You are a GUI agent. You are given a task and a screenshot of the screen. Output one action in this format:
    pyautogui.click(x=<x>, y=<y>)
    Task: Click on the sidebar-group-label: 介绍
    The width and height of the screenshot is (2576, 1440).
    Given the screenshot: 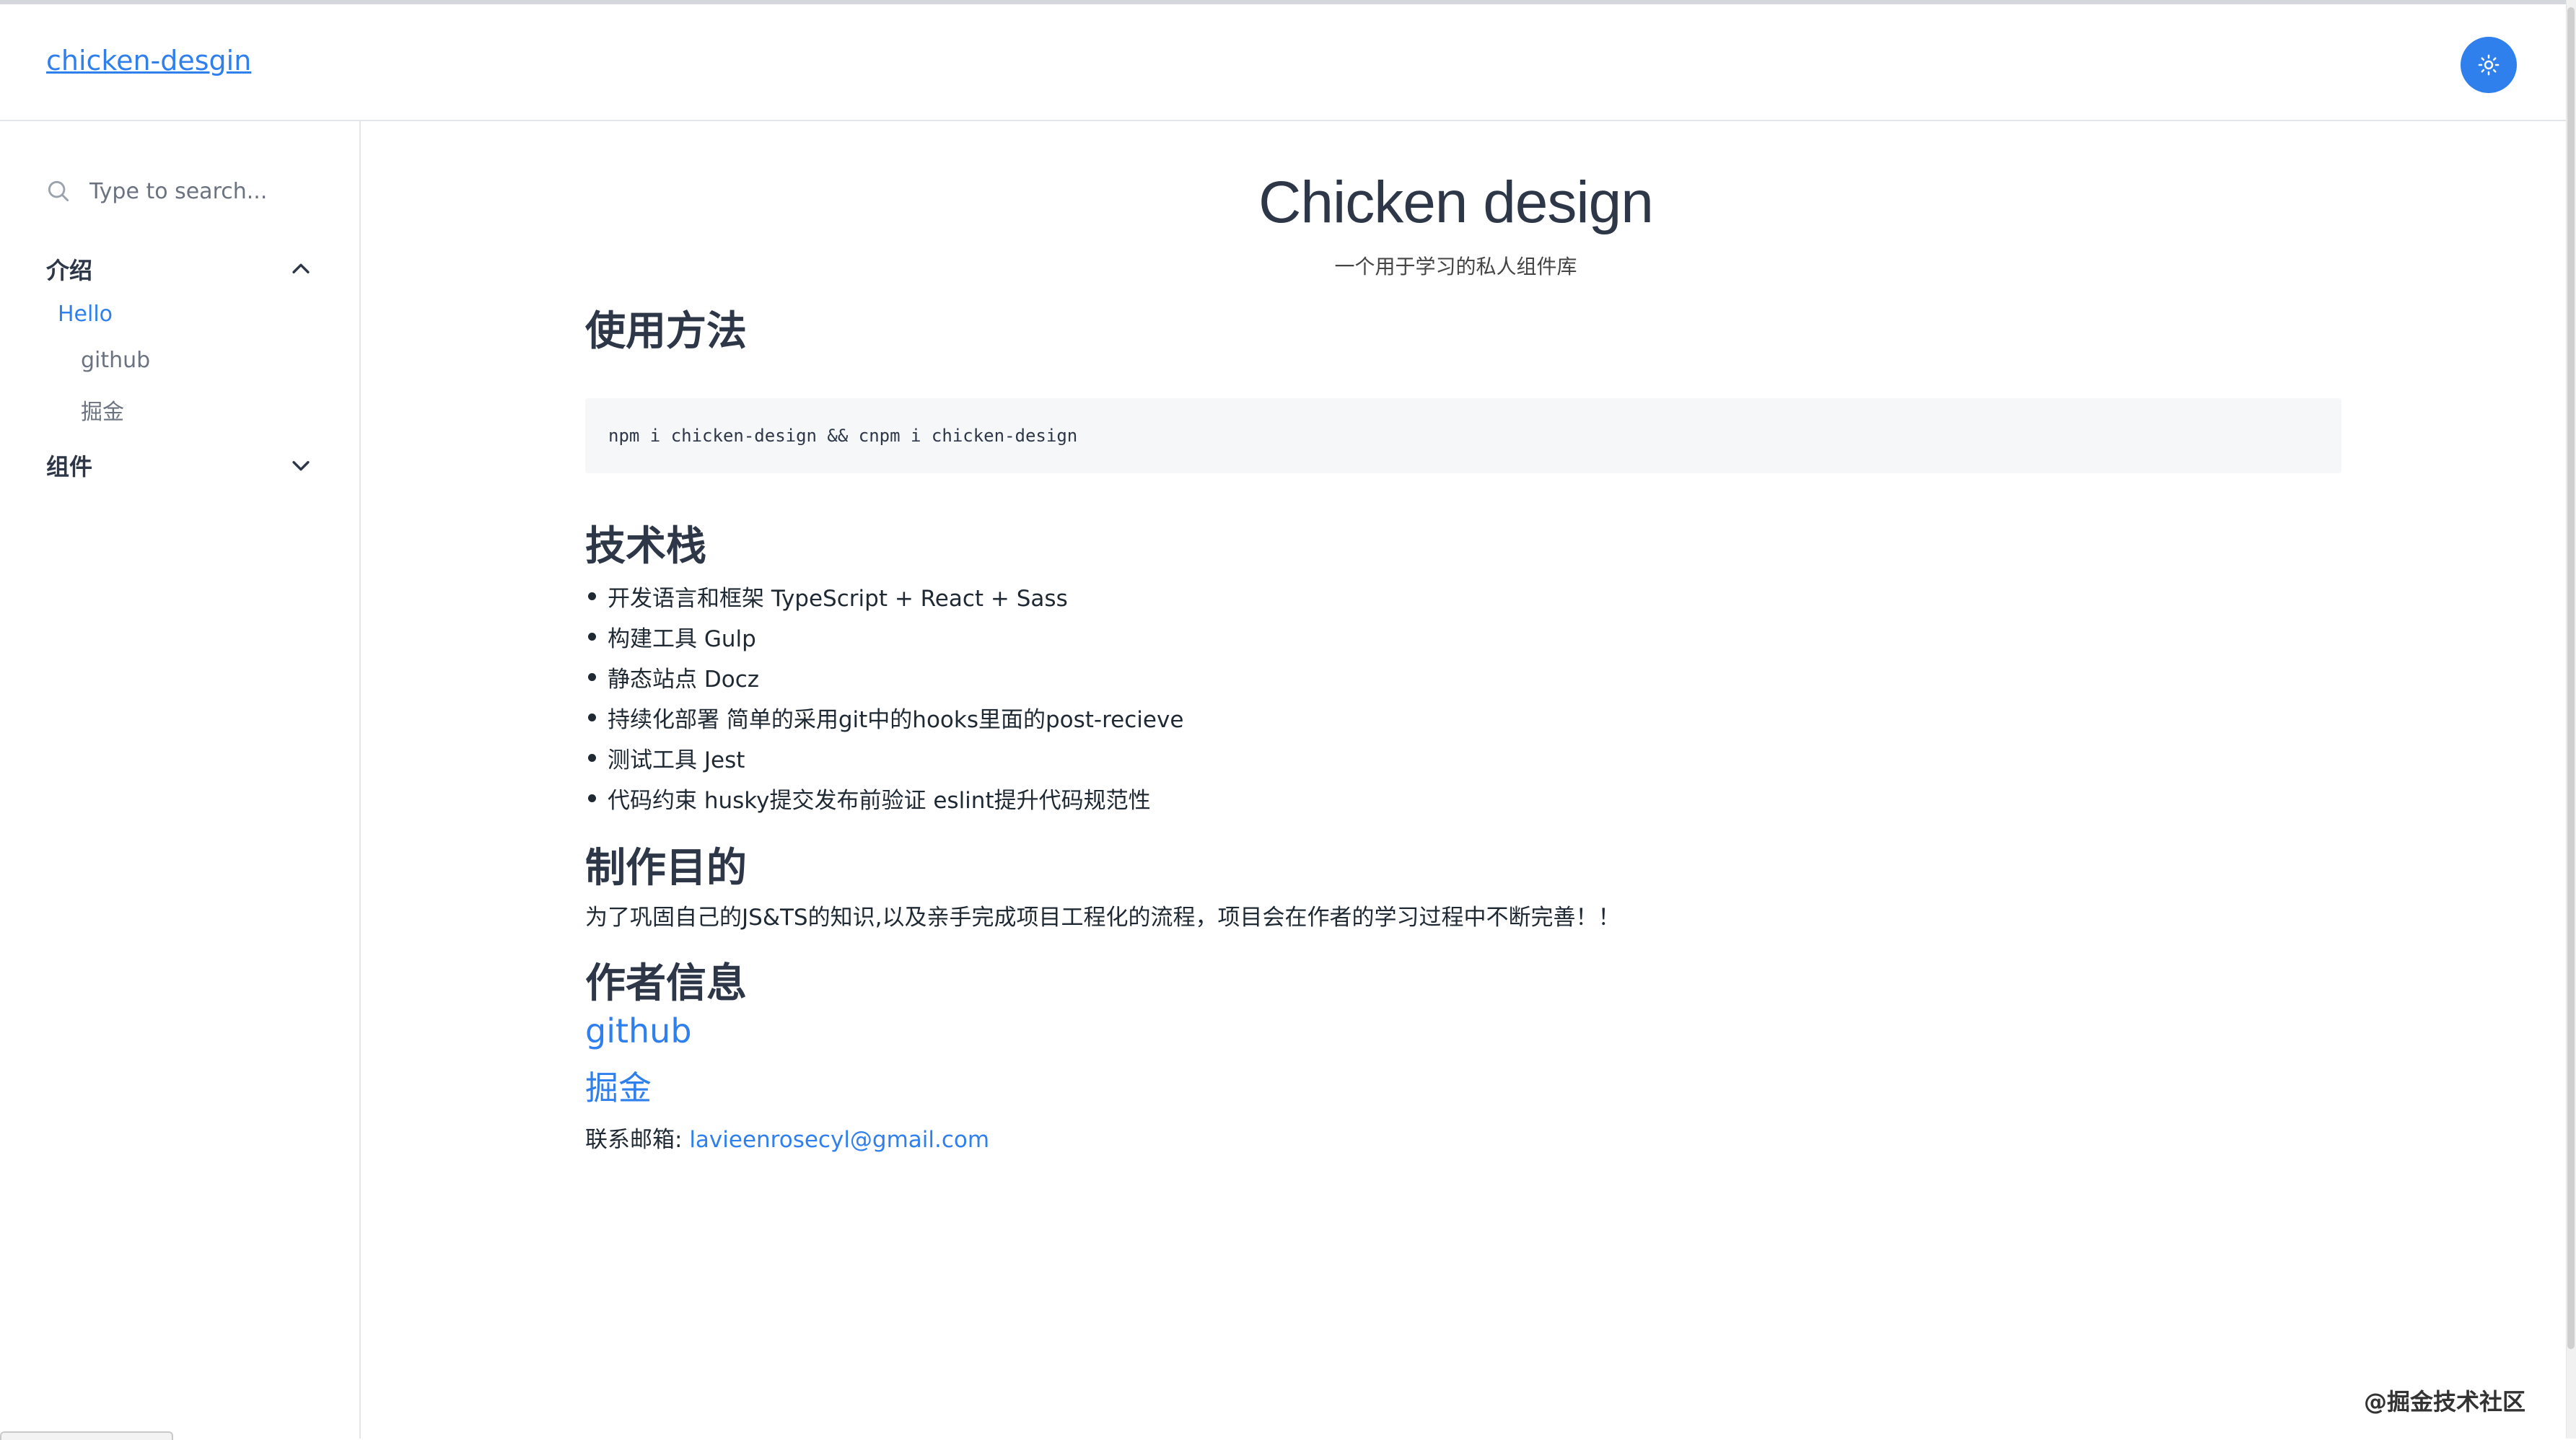 What is the action you would take?
    pyautogui.click(x=69, y=270)
    